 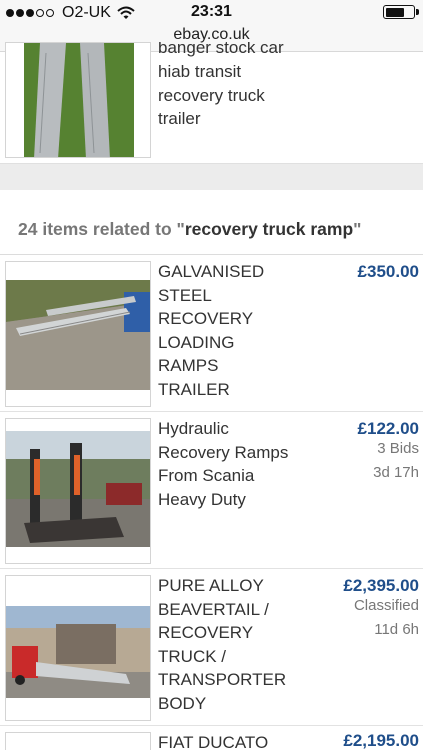 I want to click on title-line: Heavy Duty, so click(x=202, y=499).